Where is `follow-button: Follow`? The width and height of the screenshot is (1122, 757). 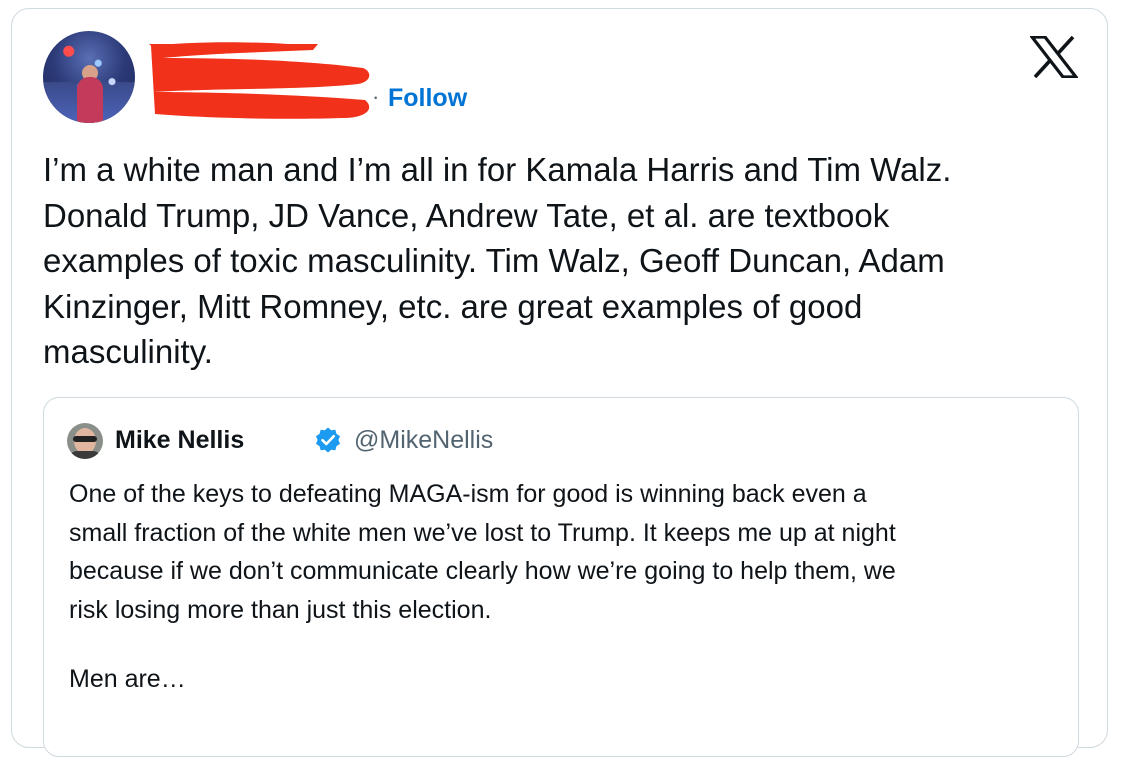
follow-button: Follow is located at coordinates (427, 98).